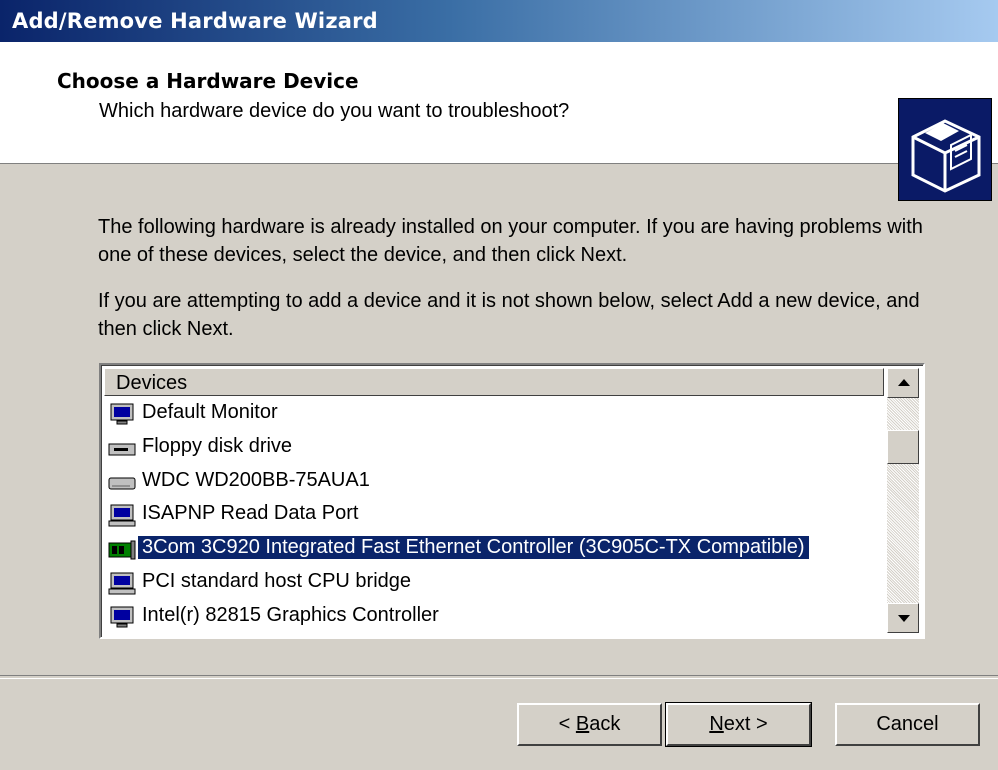 Image resolution: width=998 pixels, height=770 pixels. Describe the element at coordinates (605, 724) in the screenshot. I see `back-suffix: ack` at that location.